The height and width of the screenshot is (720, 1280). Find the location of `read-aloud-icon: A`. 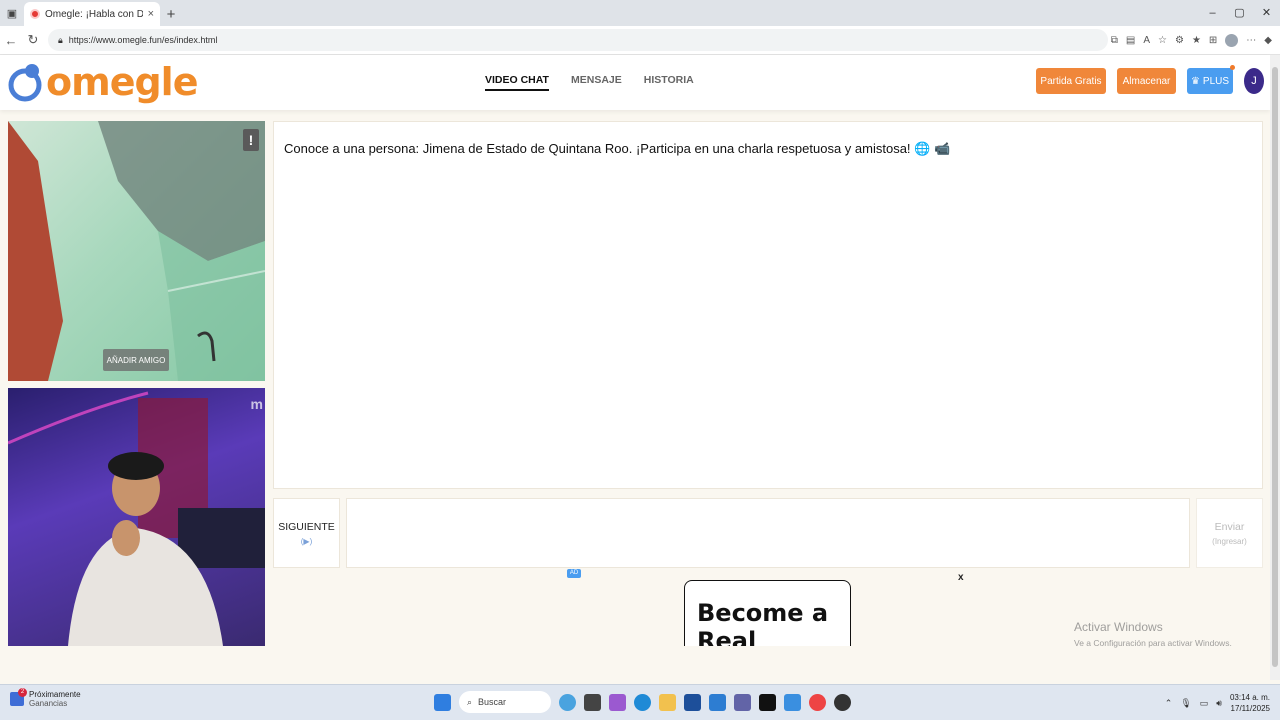

read-aloud-icon: A is located at coordinates (1146, 40).